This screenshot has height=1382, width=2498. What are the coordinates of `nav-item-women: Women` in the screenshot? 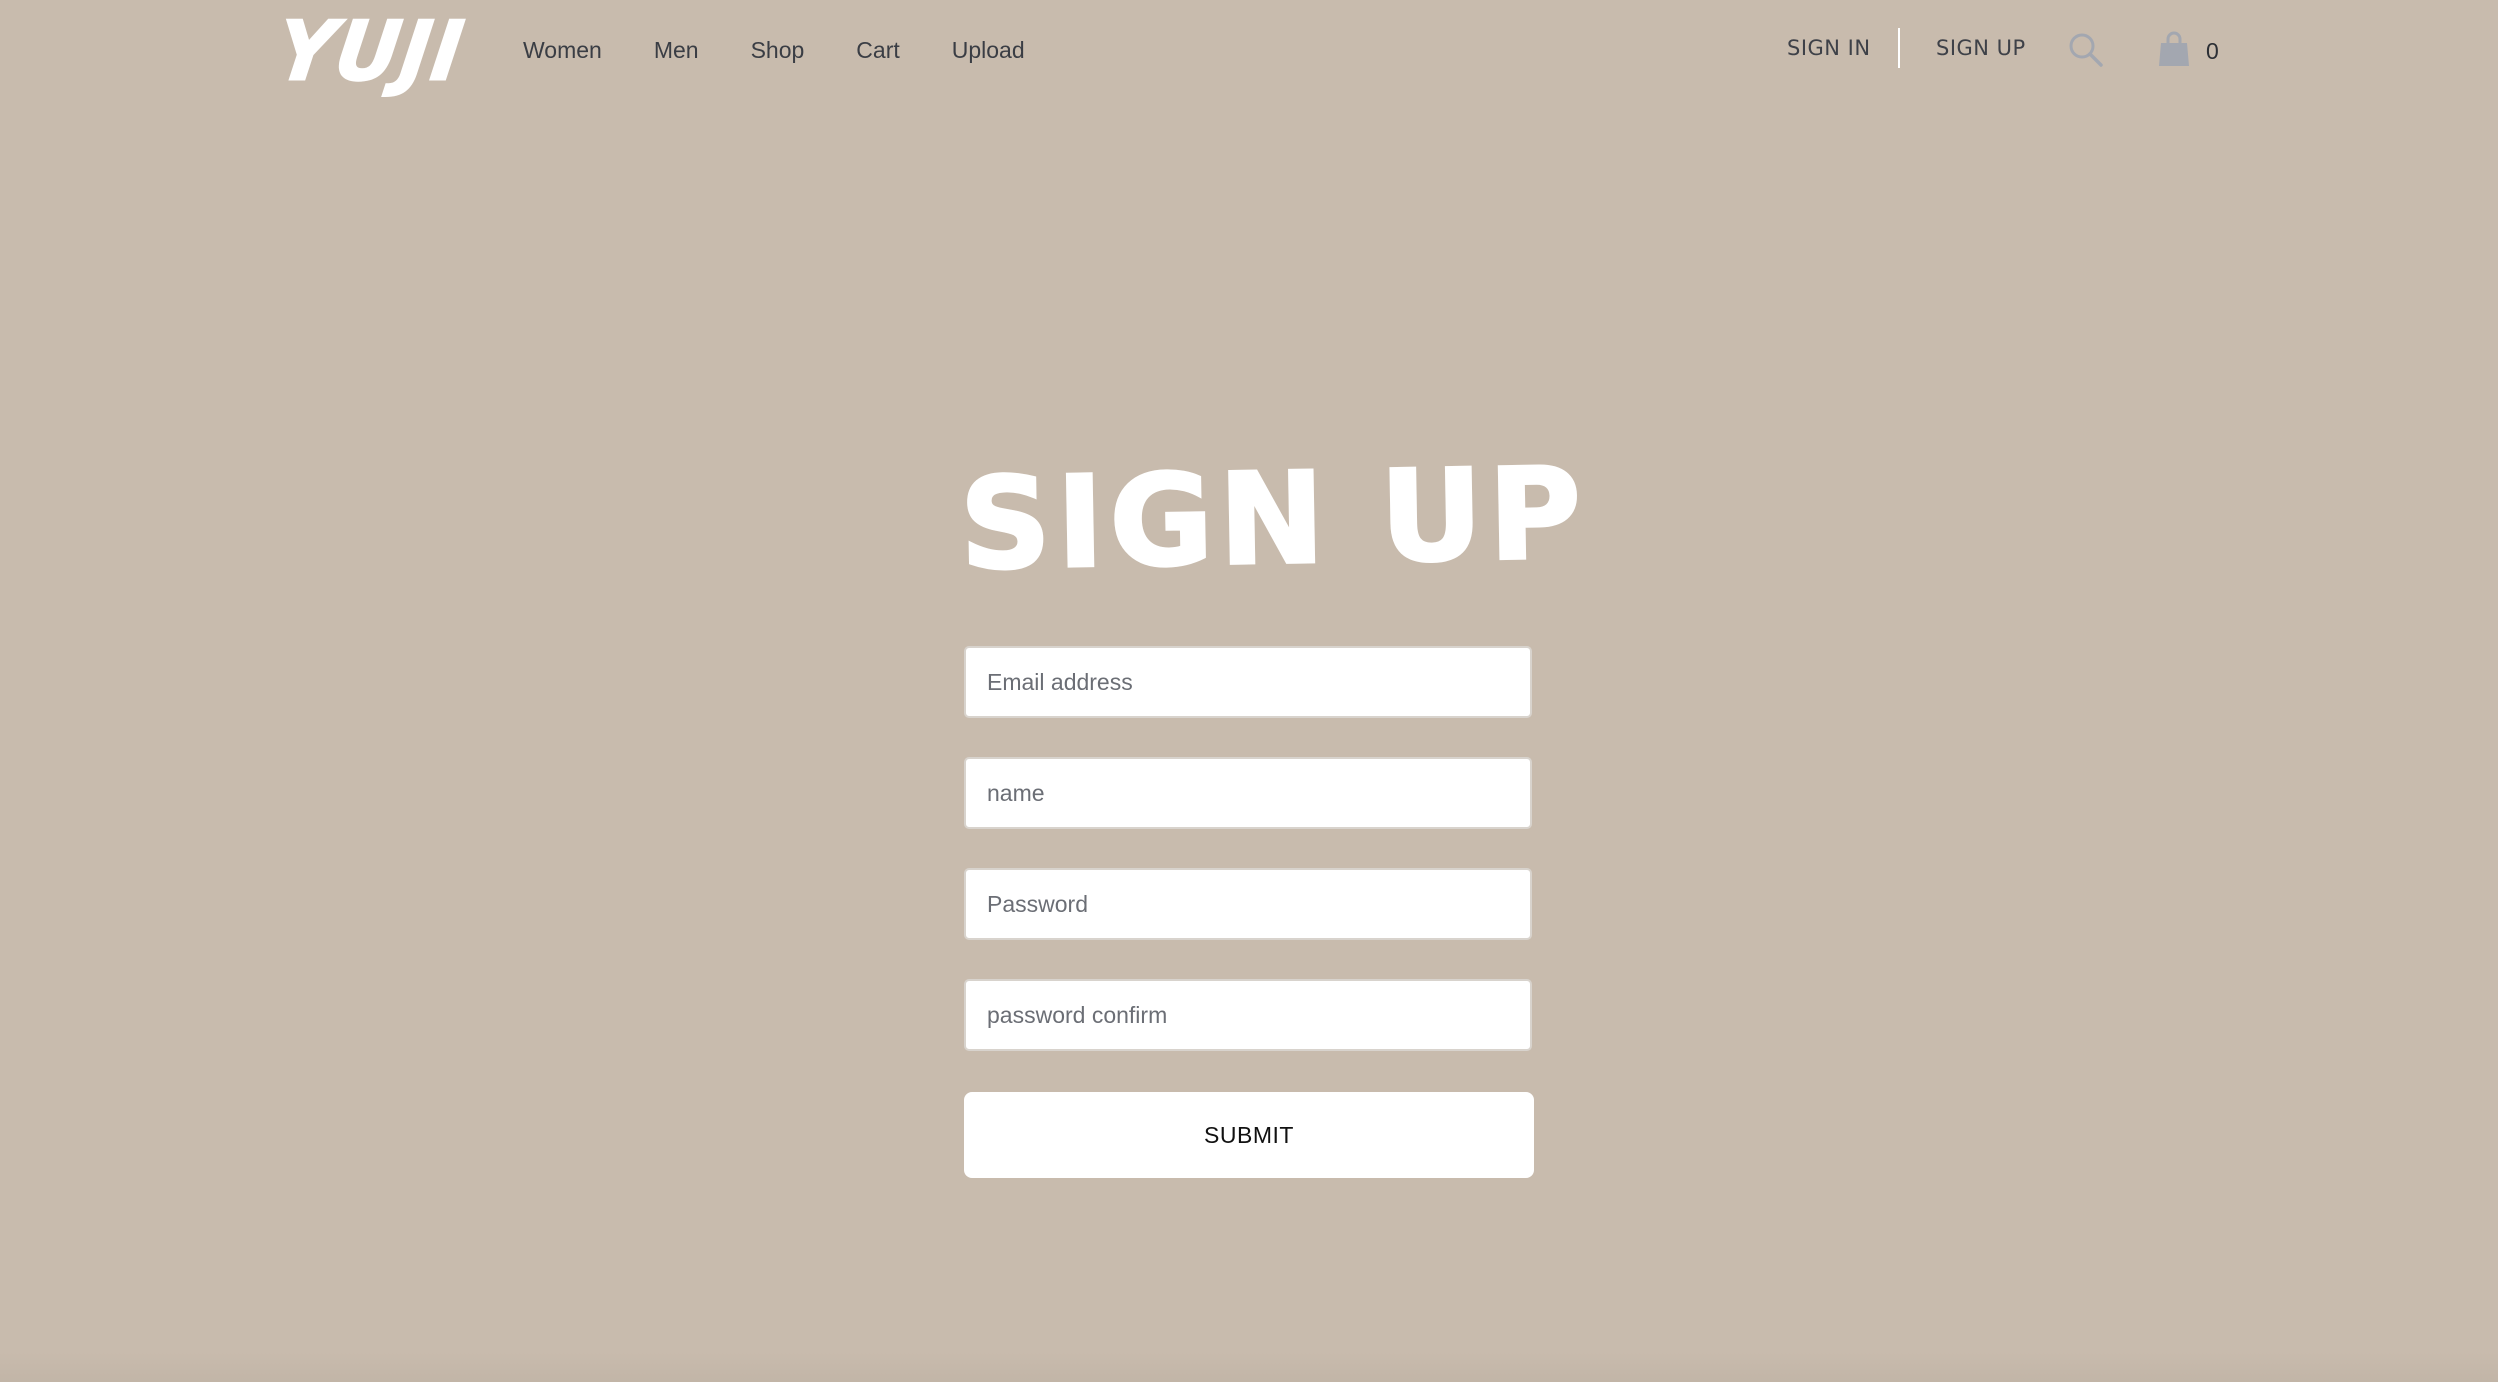 It's located at (562, 50).